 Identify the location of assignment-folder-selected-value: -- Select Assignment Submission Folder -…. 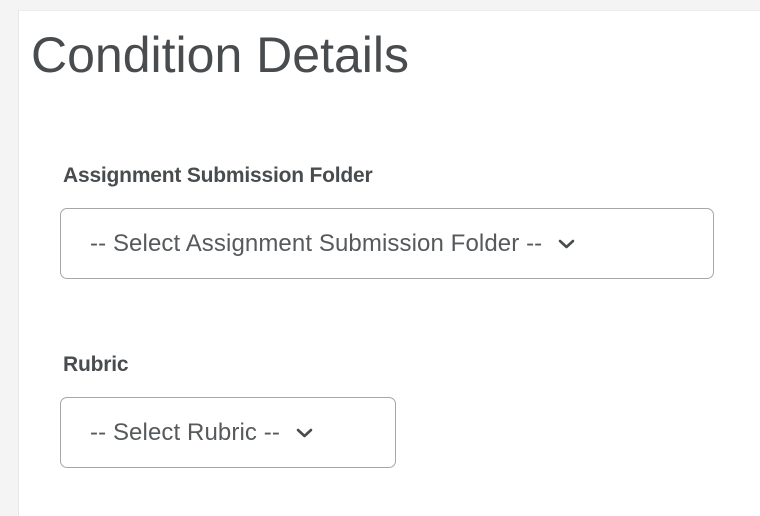
(316, 243).